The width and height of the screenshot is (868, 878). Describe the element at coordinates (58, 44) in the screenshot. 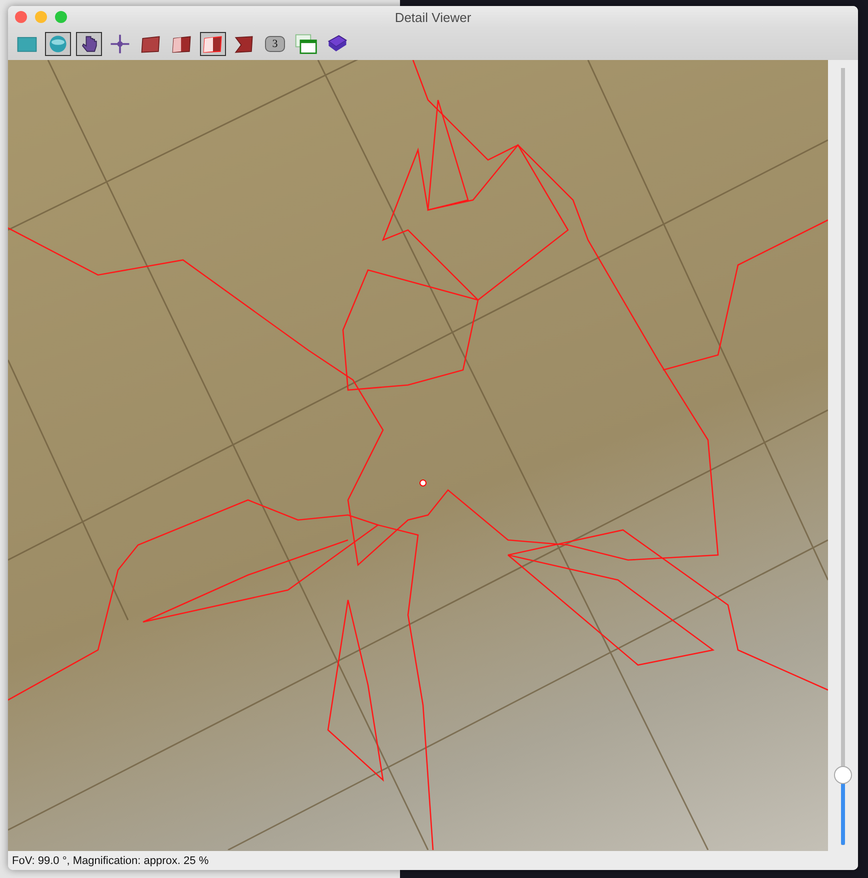

I see `sphere-tool-button` at that location.